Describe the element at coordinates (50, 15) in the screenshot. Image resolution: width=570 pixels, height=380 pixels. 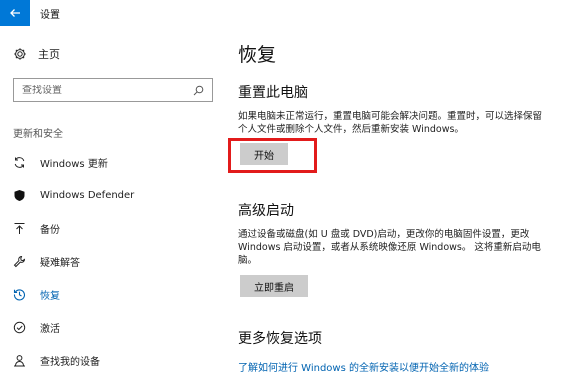
I see `window-title: 设置` at that location.